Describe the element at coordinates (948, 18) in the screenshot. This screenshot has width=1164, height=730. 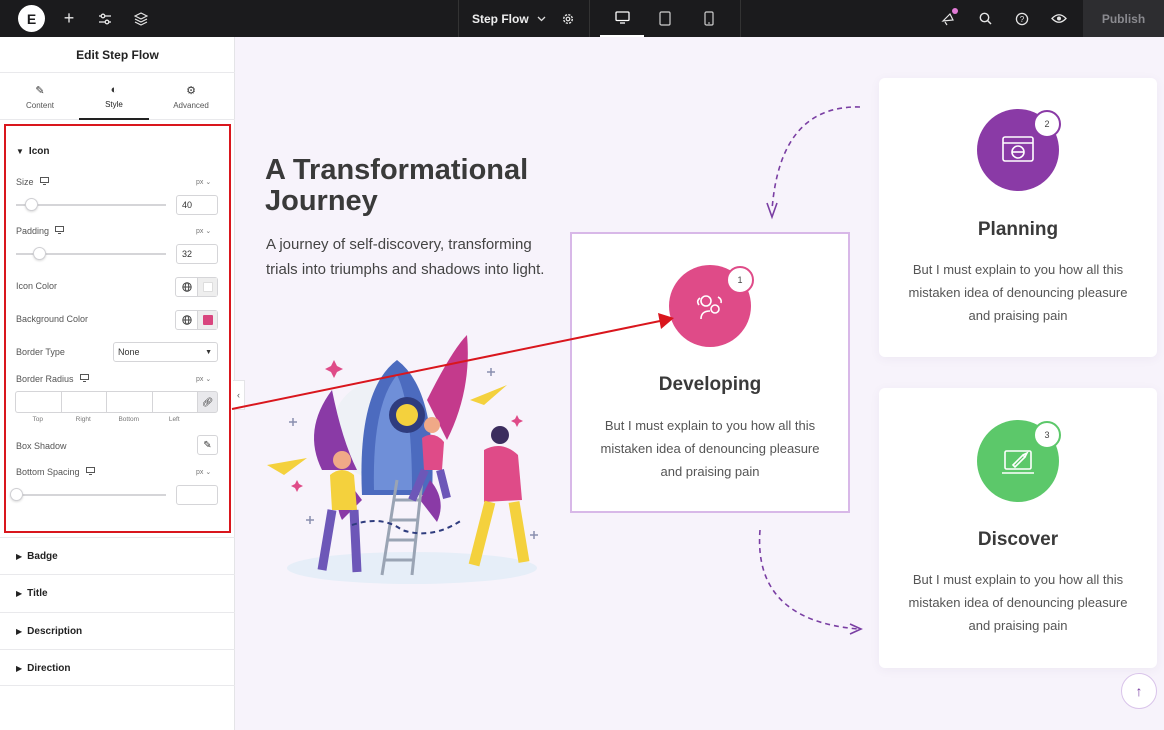
I see `notifications-icon` at that location.